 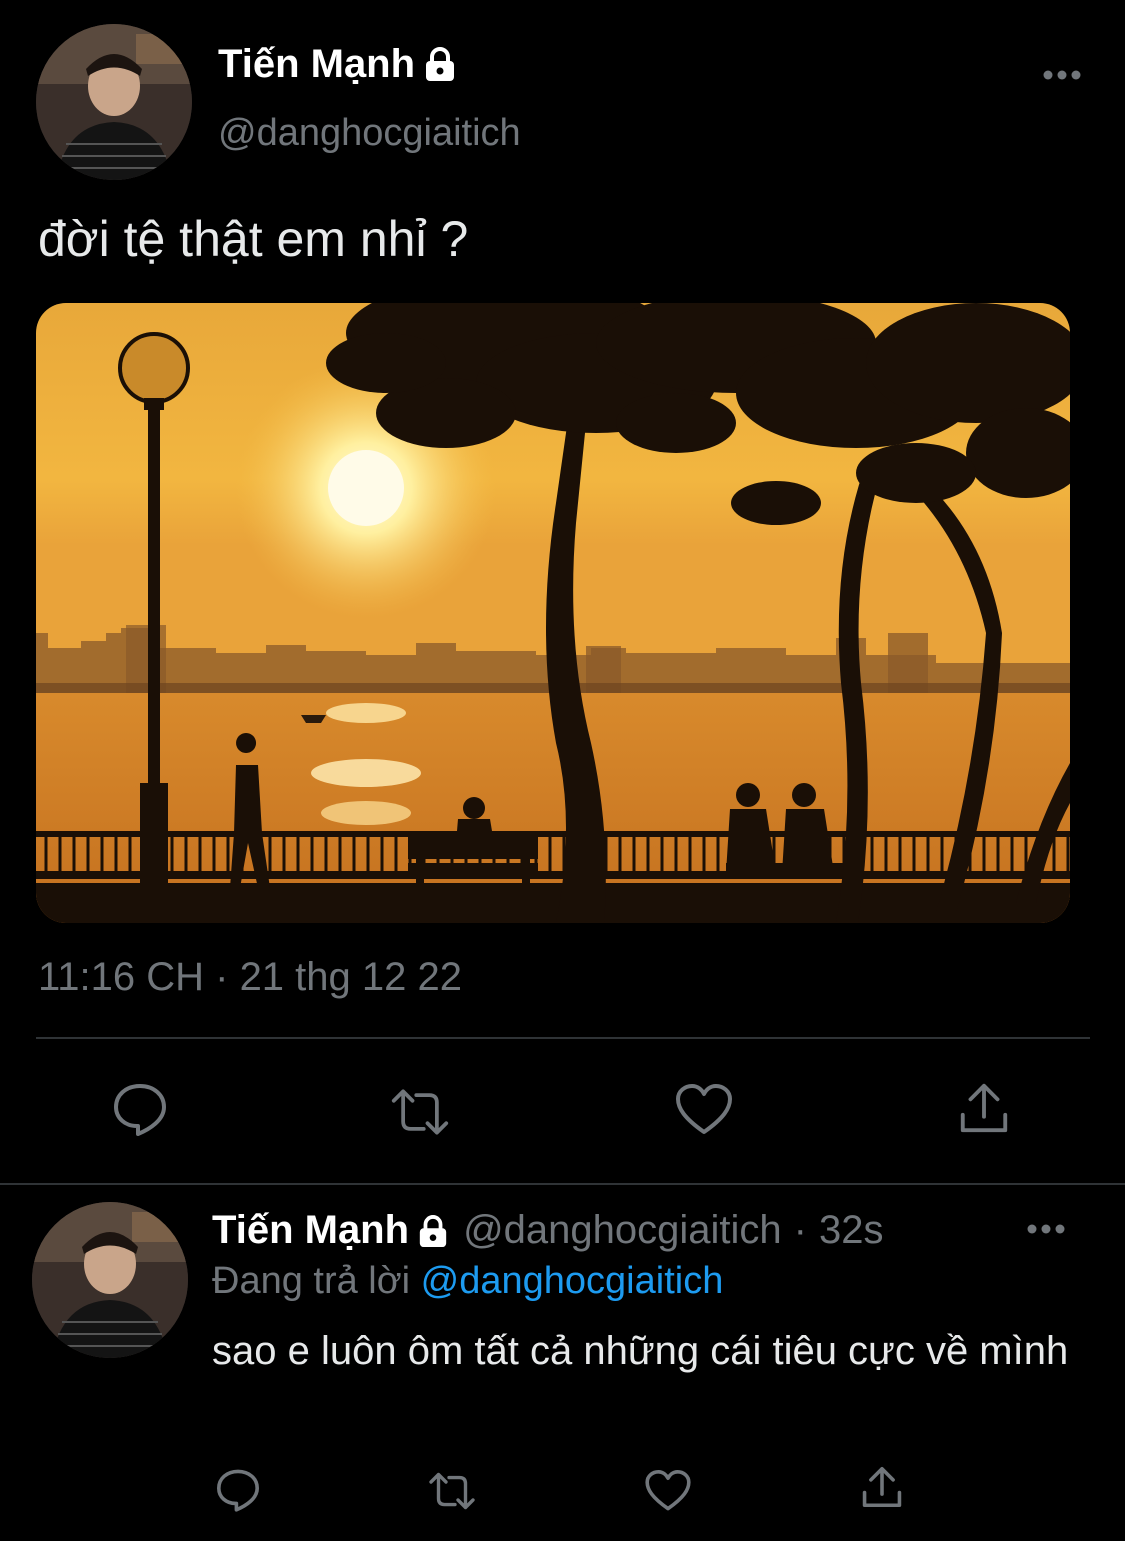 I want to click on tweet-time-ago: 32s, so click(x=851, y=1230).